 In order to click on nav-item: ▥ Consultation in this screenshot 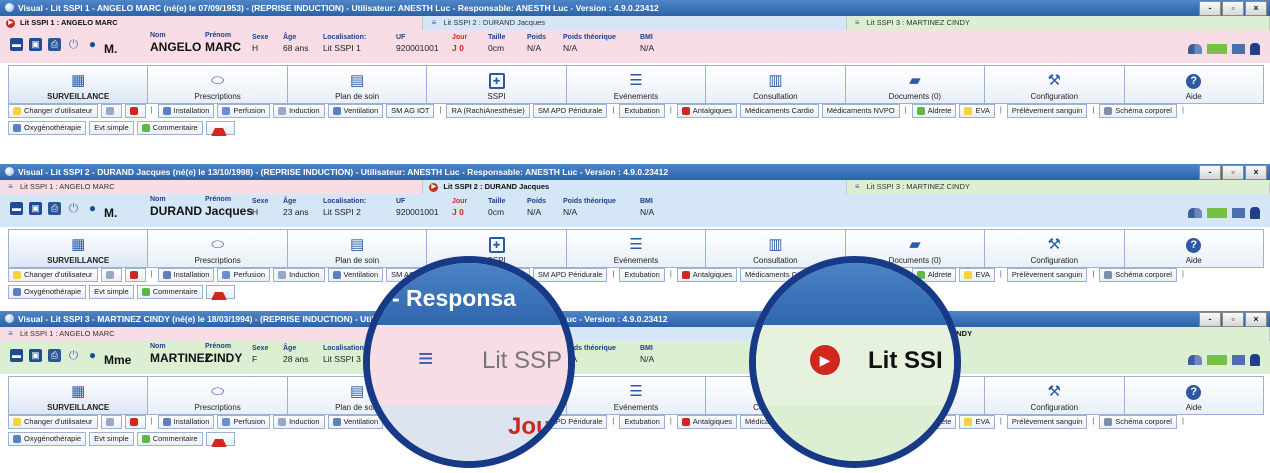, I will do `click(776, 84)`.